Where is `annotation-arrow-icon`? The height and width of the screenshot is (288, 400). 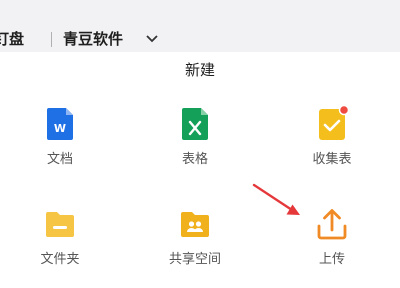 annotation-arrow-icon is located at coordinates (276, 199).